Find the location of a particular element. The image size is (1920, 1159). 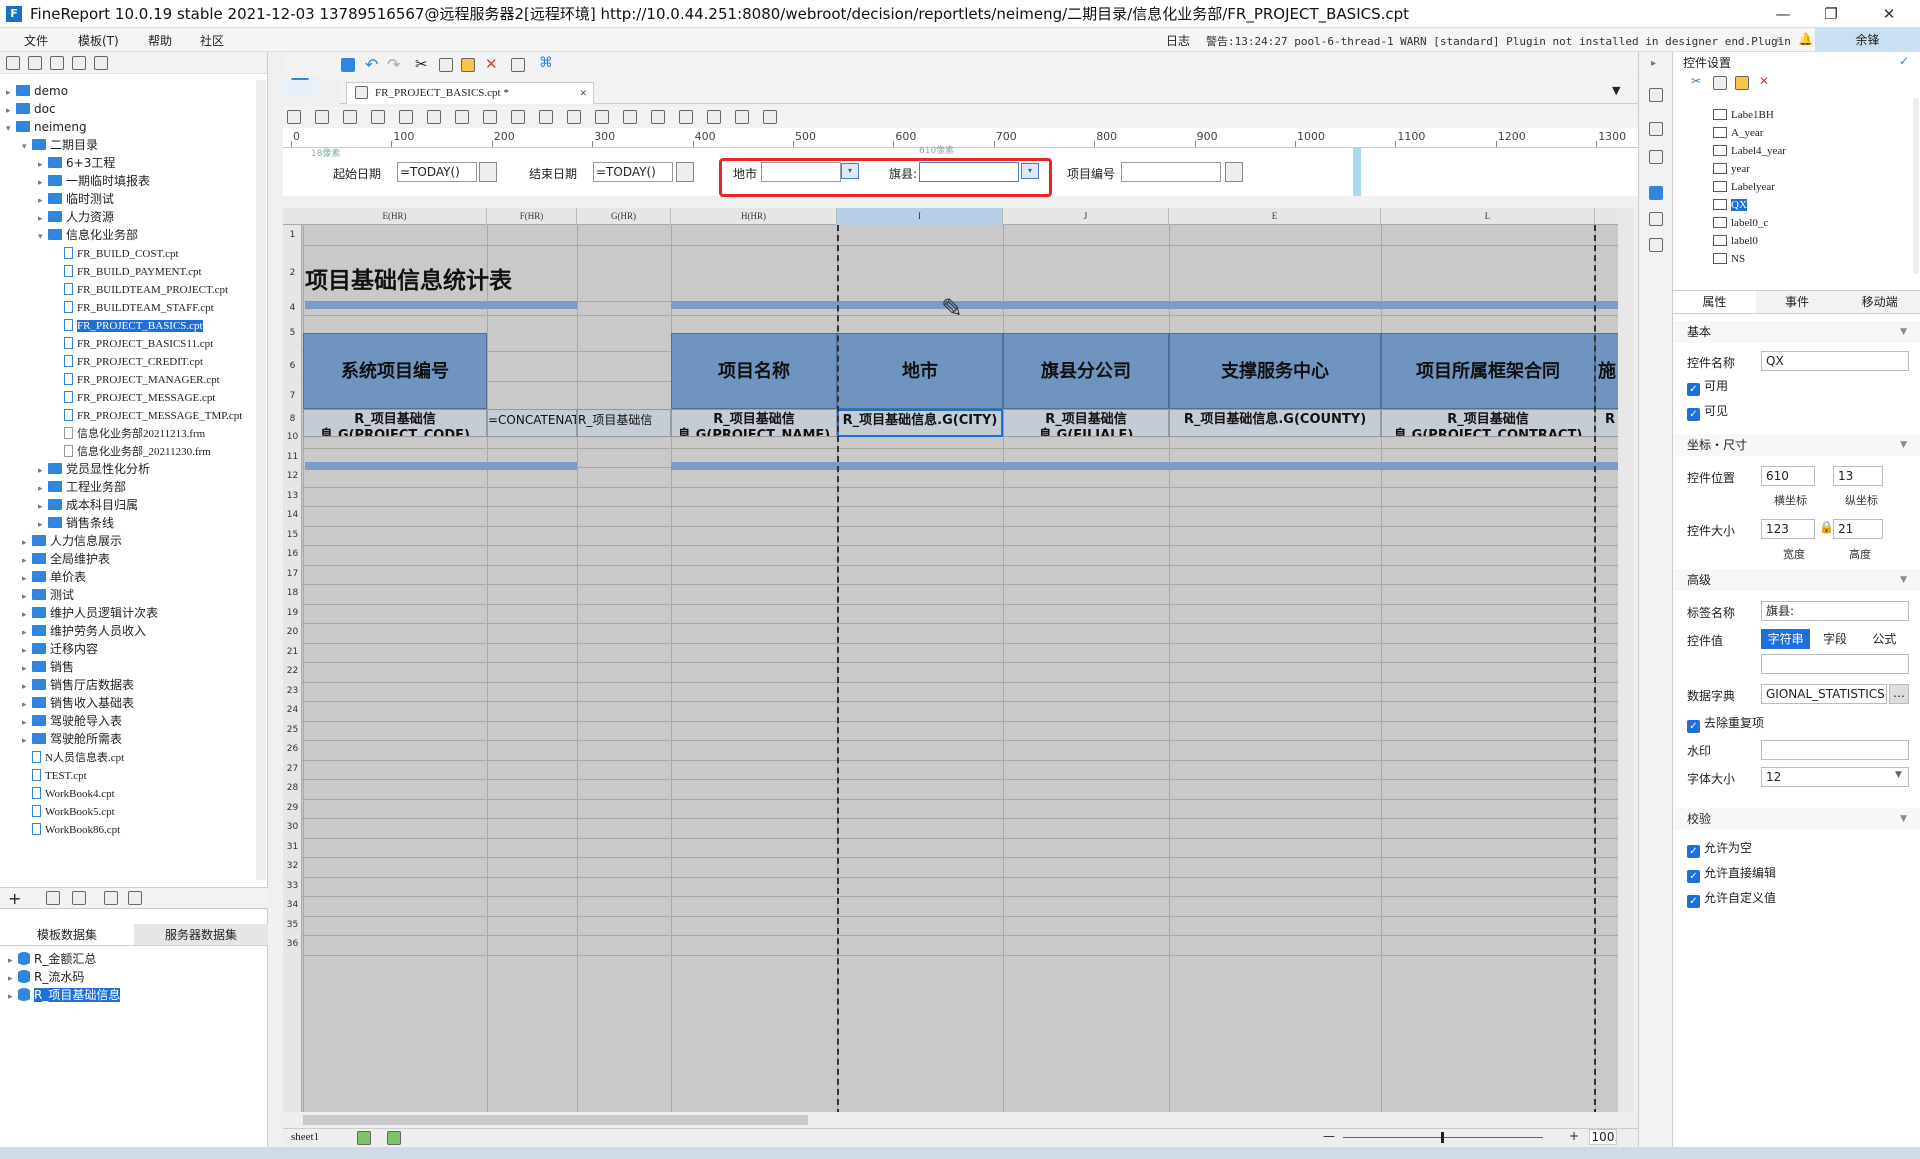

new-folder-icon is located at coordinates (13, 62).